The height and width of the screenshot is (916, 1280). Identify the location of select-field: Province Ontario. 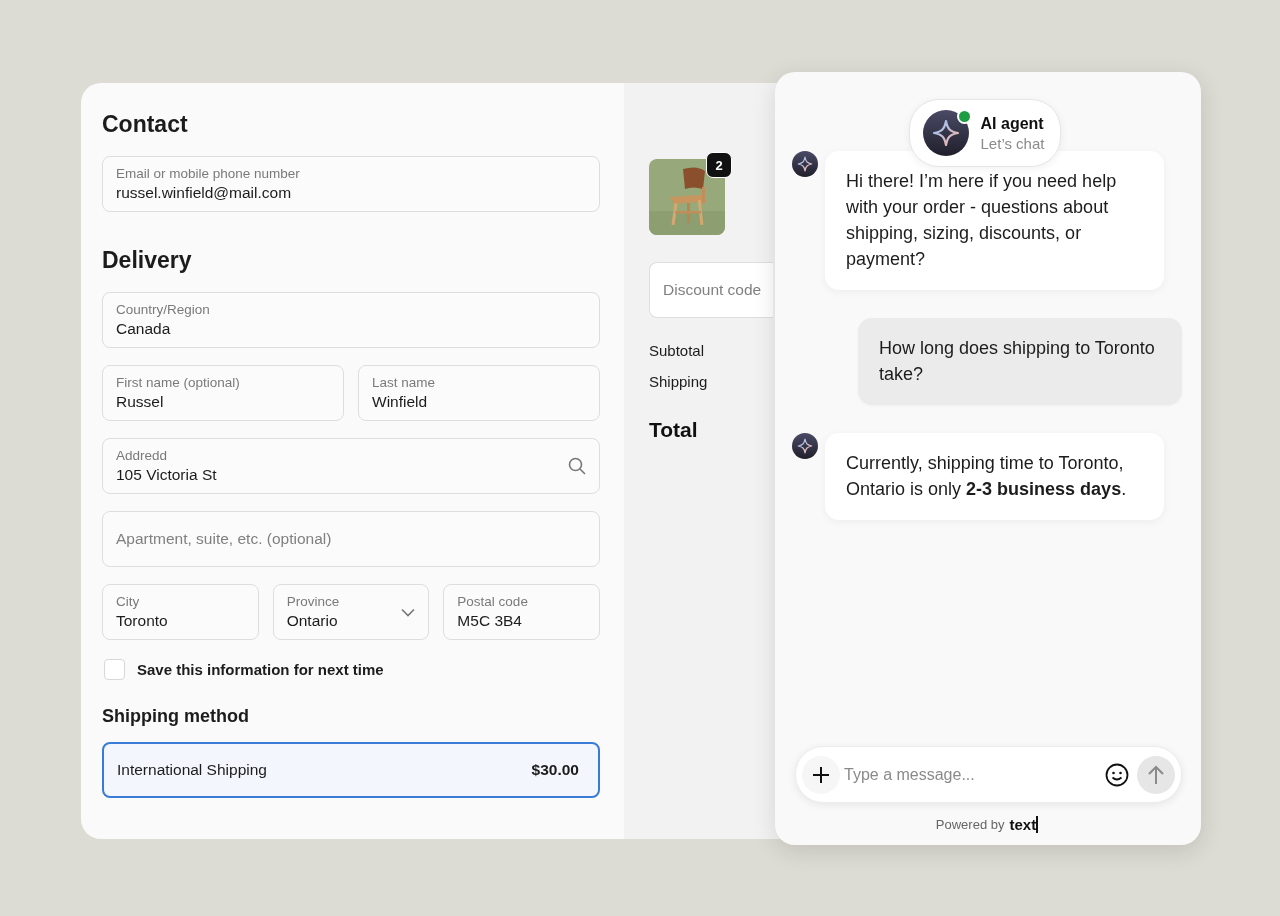
(351, 612).